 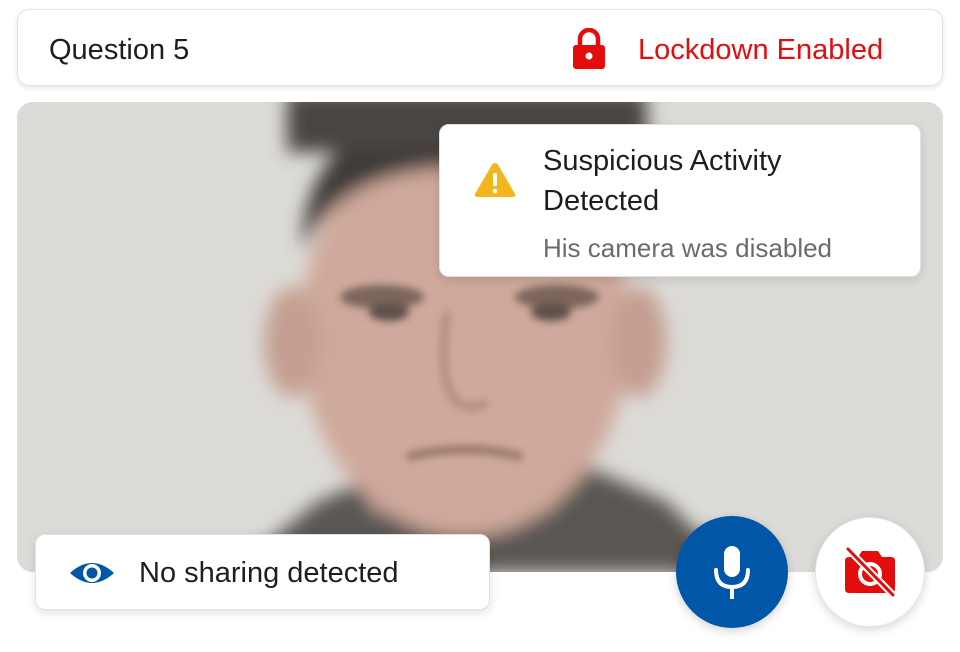 I want to click on microphone-icon, so click(x=732, y=572).